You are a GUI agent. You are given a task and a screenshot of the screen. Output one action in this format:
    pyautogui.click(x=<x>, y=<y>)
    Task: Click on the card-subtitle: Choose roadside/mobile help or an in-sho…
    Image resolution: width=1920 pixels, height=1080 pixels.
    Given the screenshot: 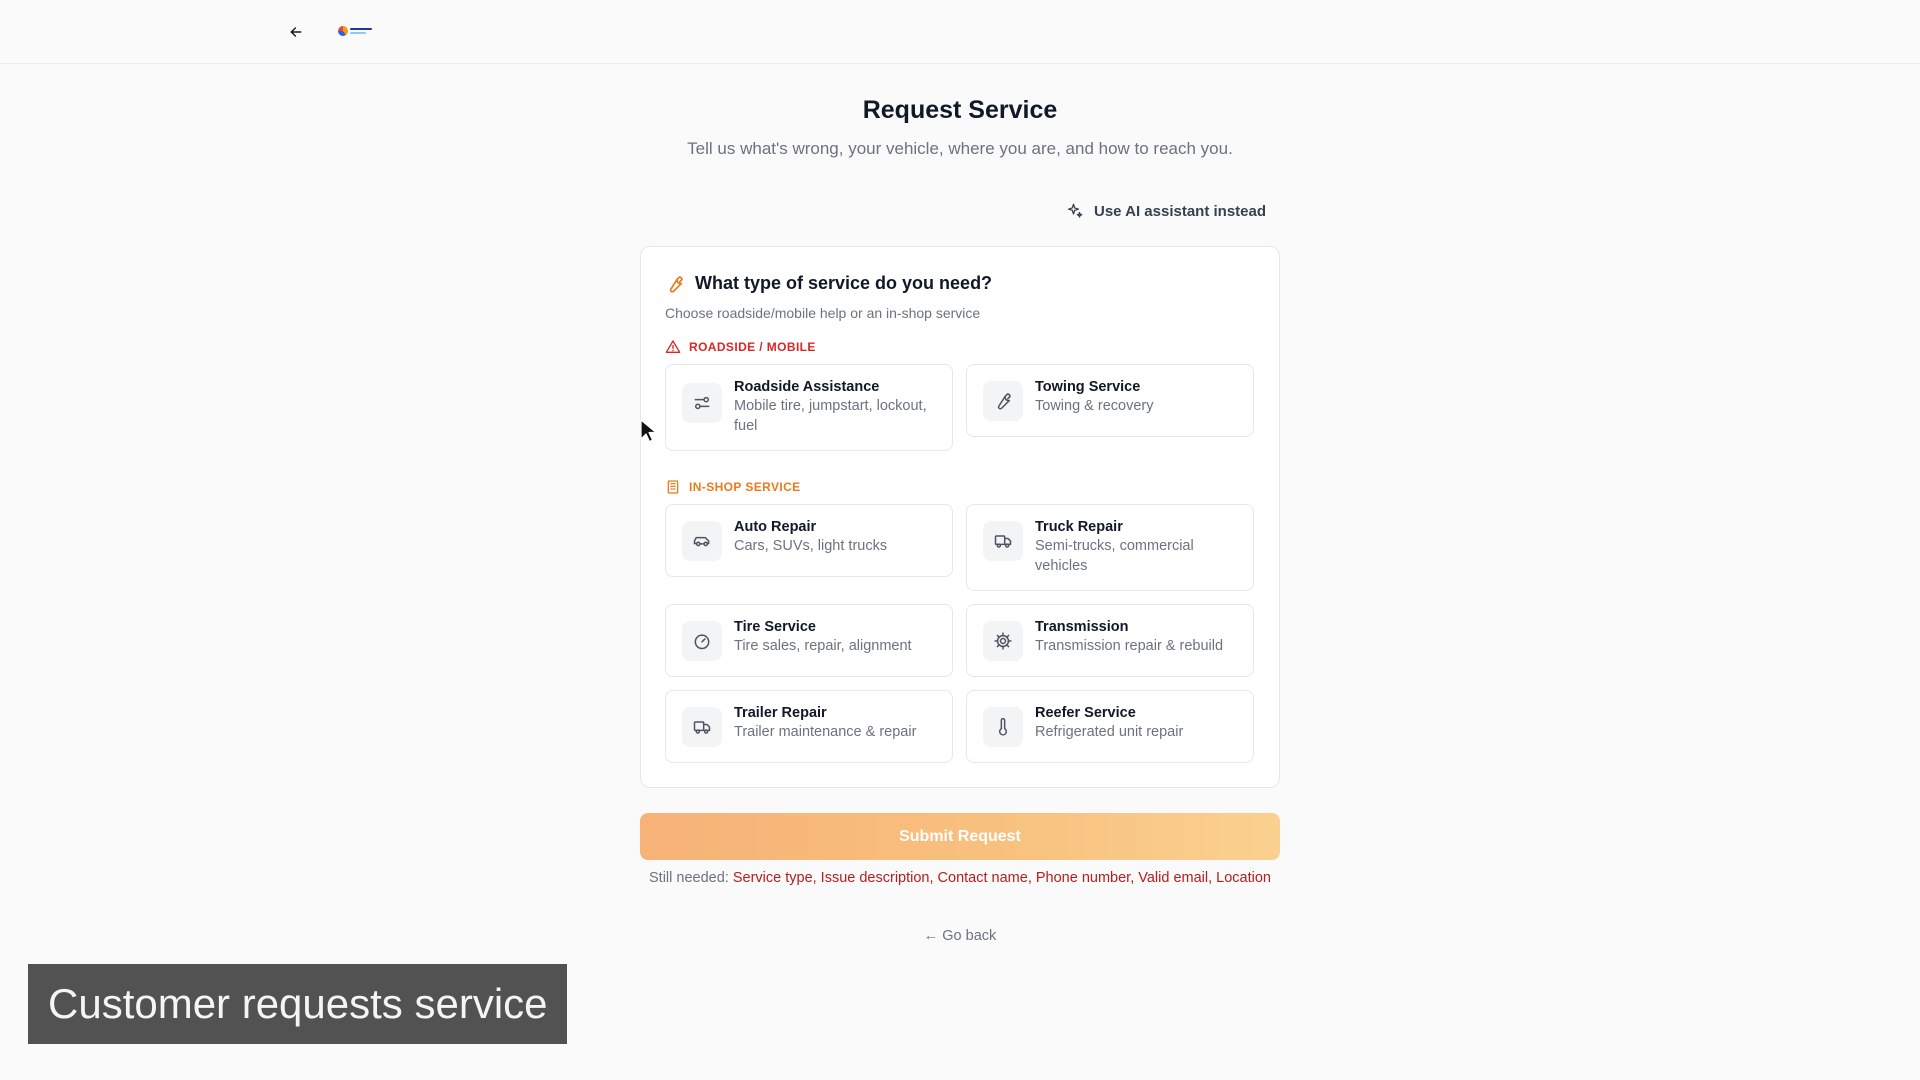 What is the action you would take?
    pyautogui.click(x=823, y=313)
    